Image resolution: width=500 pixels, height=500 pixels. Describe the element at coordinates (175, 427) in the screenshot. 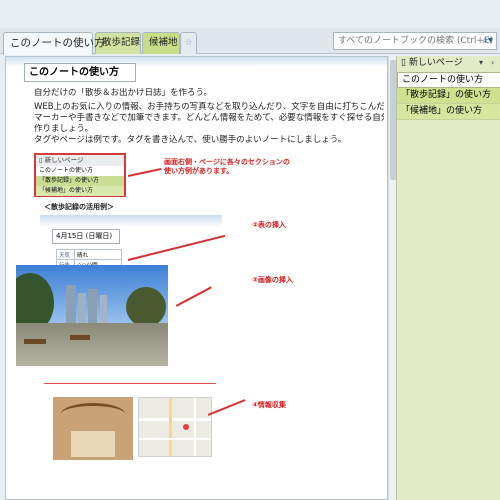

I see `map-image` at that location.